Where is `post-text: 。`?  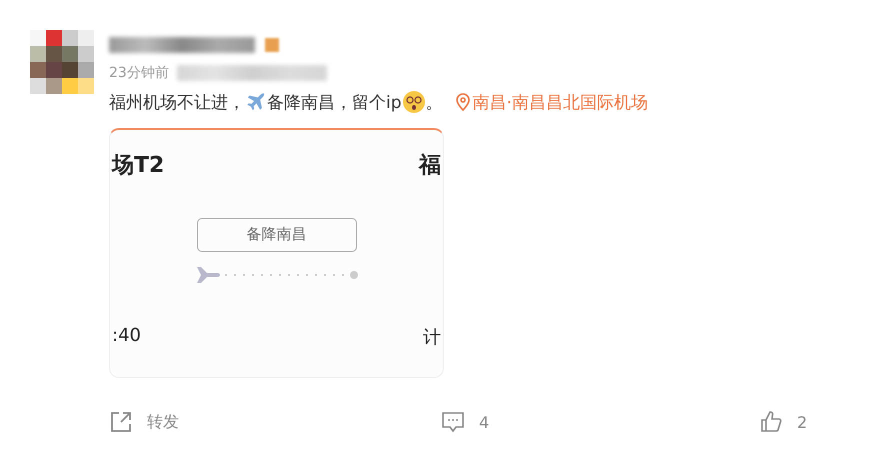 post-text: 。 is located at coordinates (434, 103).